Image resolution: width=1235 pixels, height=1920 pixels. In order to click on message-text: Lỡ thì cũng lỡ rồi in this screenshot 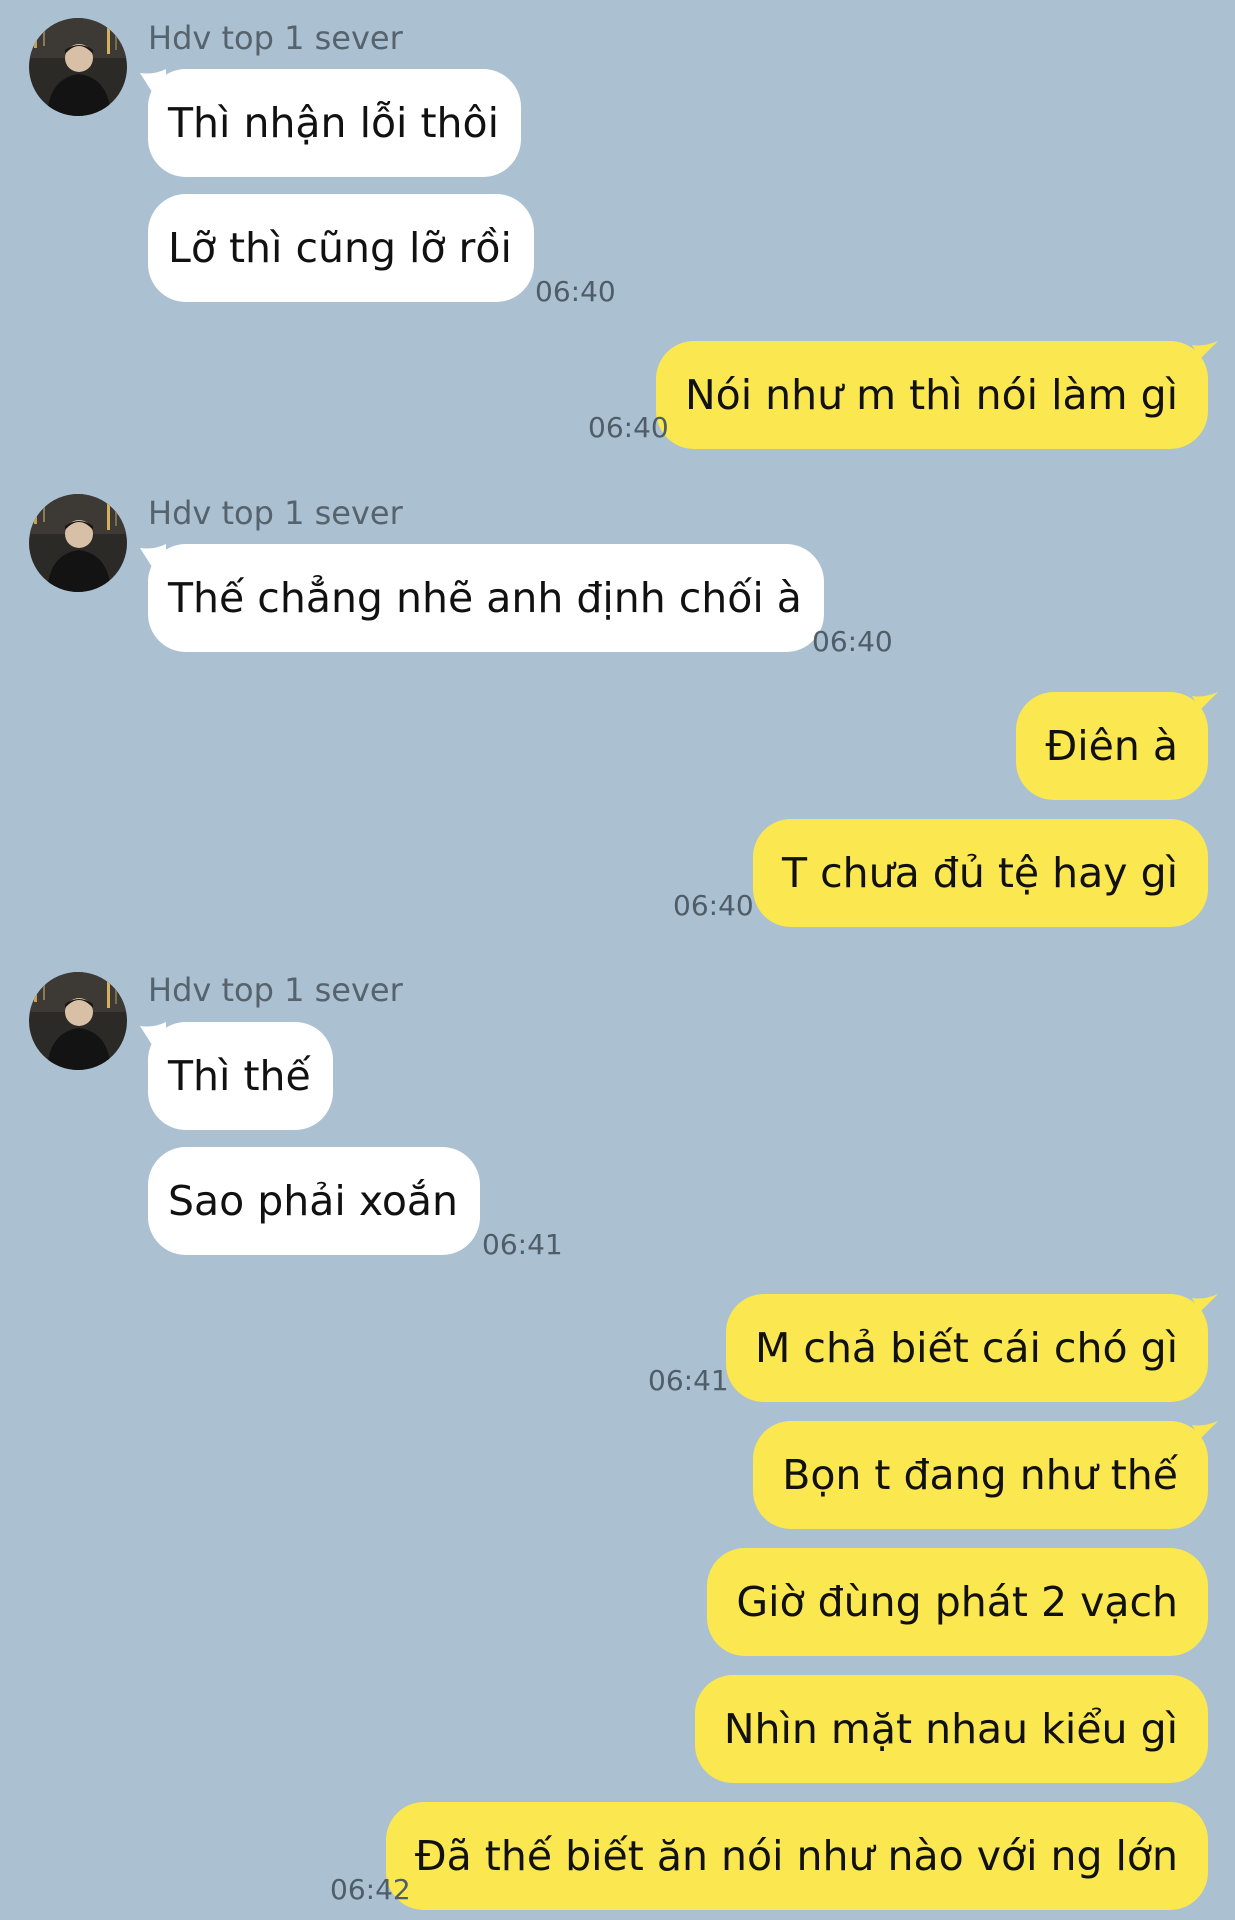, I will do `click(340, 248)`.